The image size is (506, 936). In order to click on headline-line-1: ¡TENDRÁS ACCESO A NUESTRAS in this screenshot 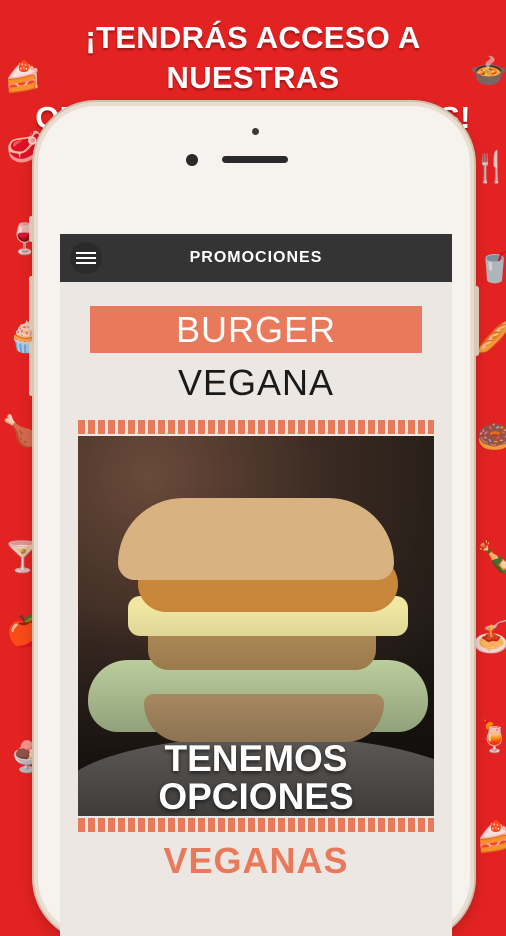, I will do `click(253, 57)`.